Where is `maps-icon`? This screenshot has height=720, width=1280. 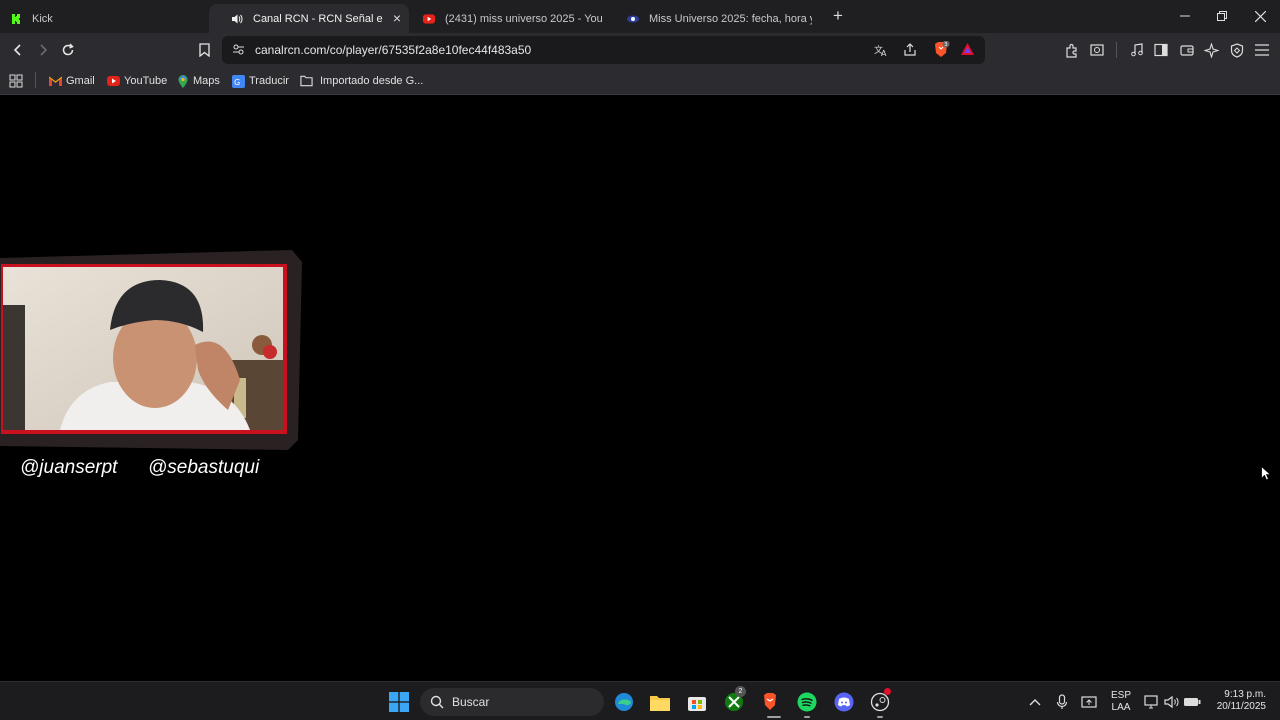 maps-icon is located at coordinates (182, 81).